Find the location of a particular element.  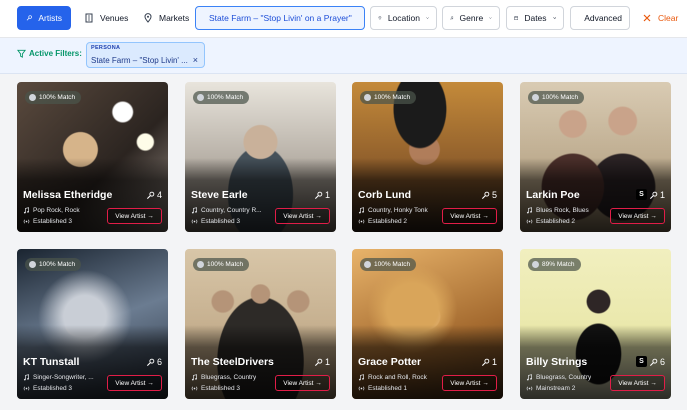

persona-select-label: State Farm – "Stop Livin' on a Prayer" is located at coordinates (280, 18).